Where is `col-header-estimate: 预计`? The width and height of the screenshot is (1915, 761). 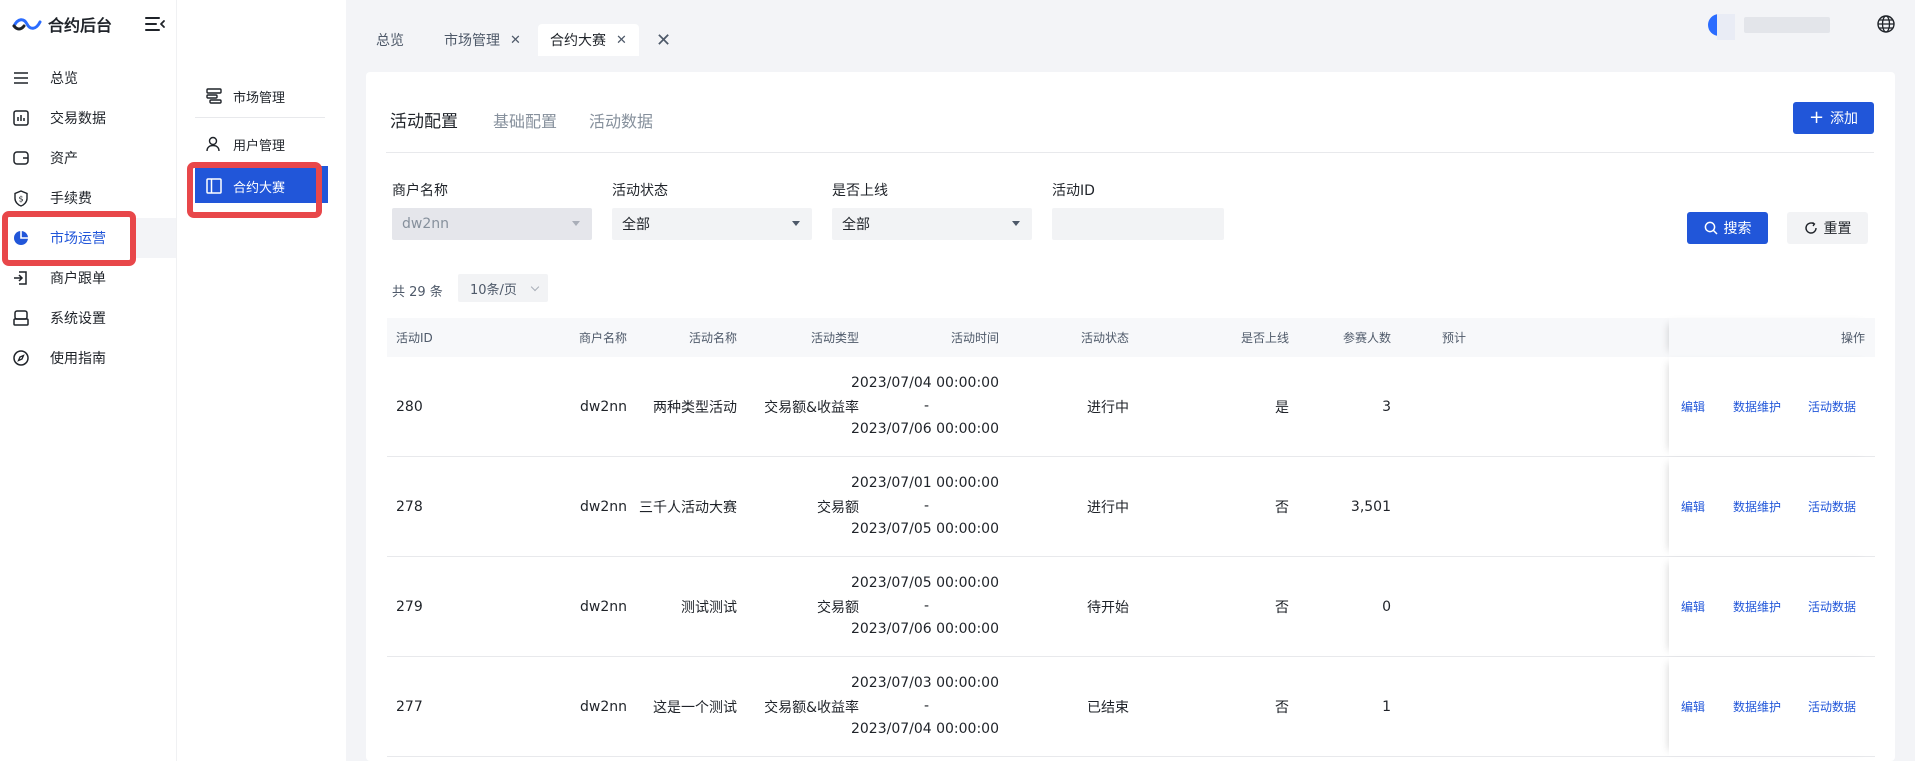 col-header-estimate: 预计 is located at coordinates (1454, 338).